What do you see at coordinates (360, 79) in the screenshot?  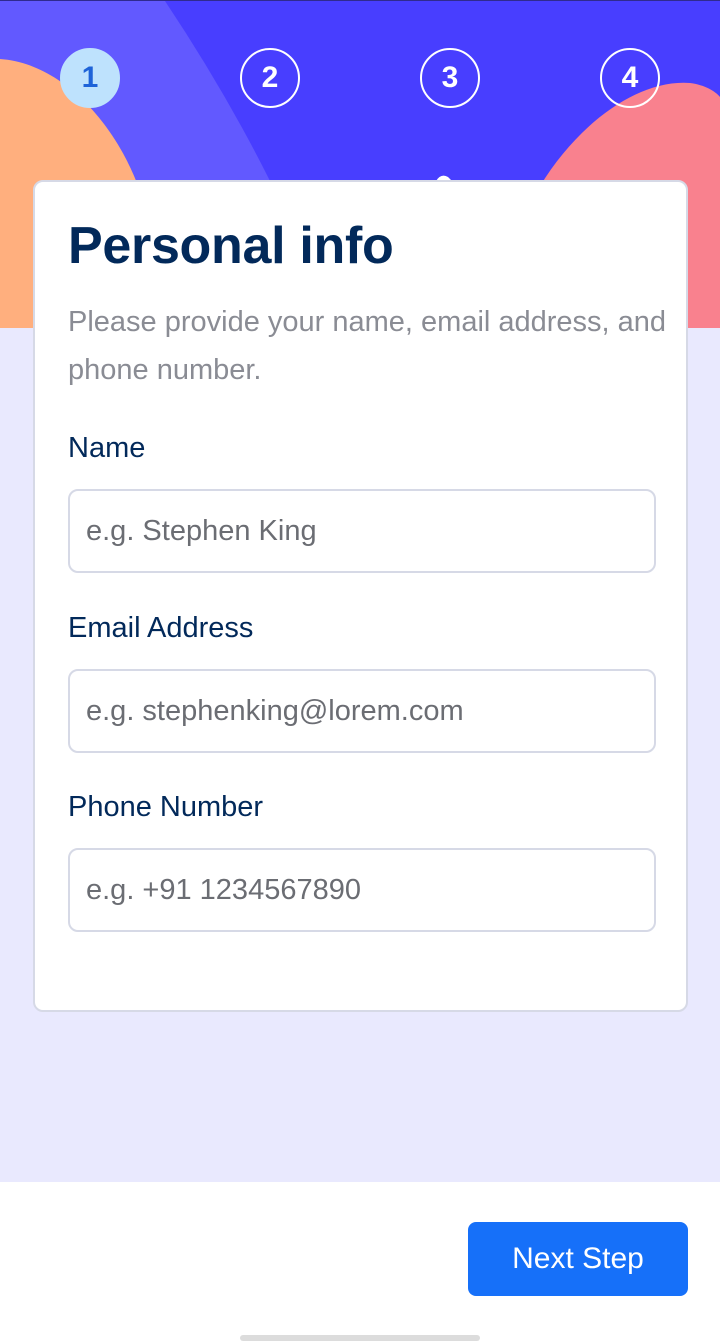 I see `step-indicator: 1 2 3 4` at bounding box center [360, 79].